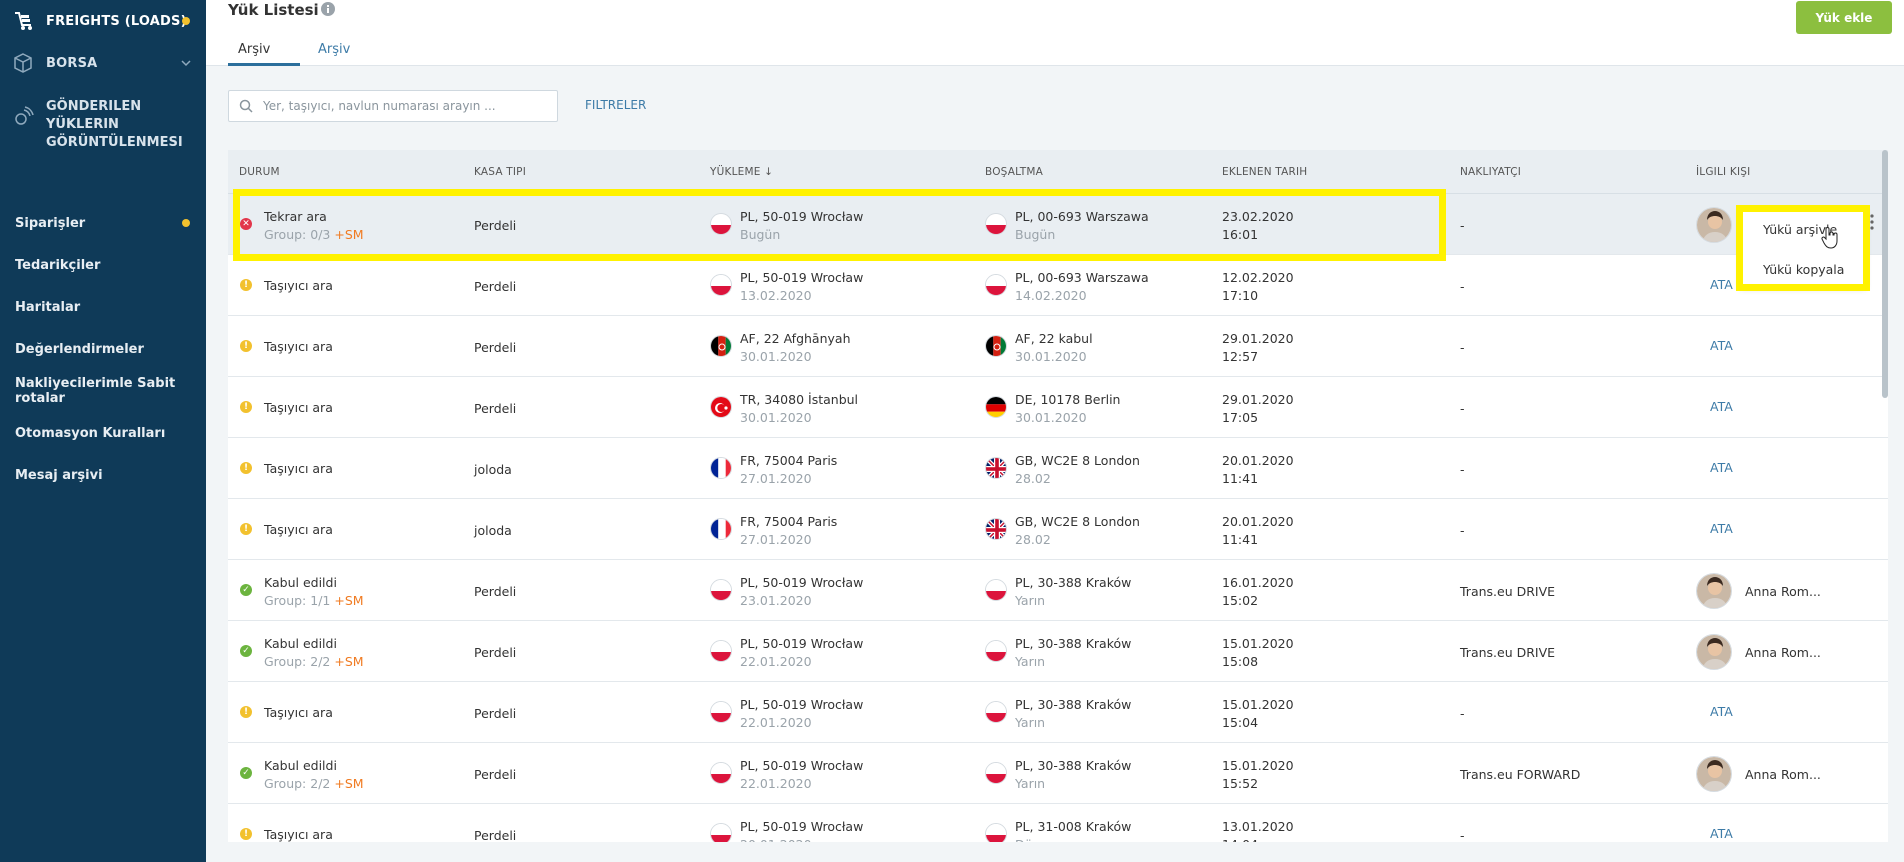 This screenshot has width=1904, height=862. What do you see at coordinates (90, 433) in the screenshot?
I see `sidebar-item-label: Otomasyon Kuralları` at bounding box center [90, 433].